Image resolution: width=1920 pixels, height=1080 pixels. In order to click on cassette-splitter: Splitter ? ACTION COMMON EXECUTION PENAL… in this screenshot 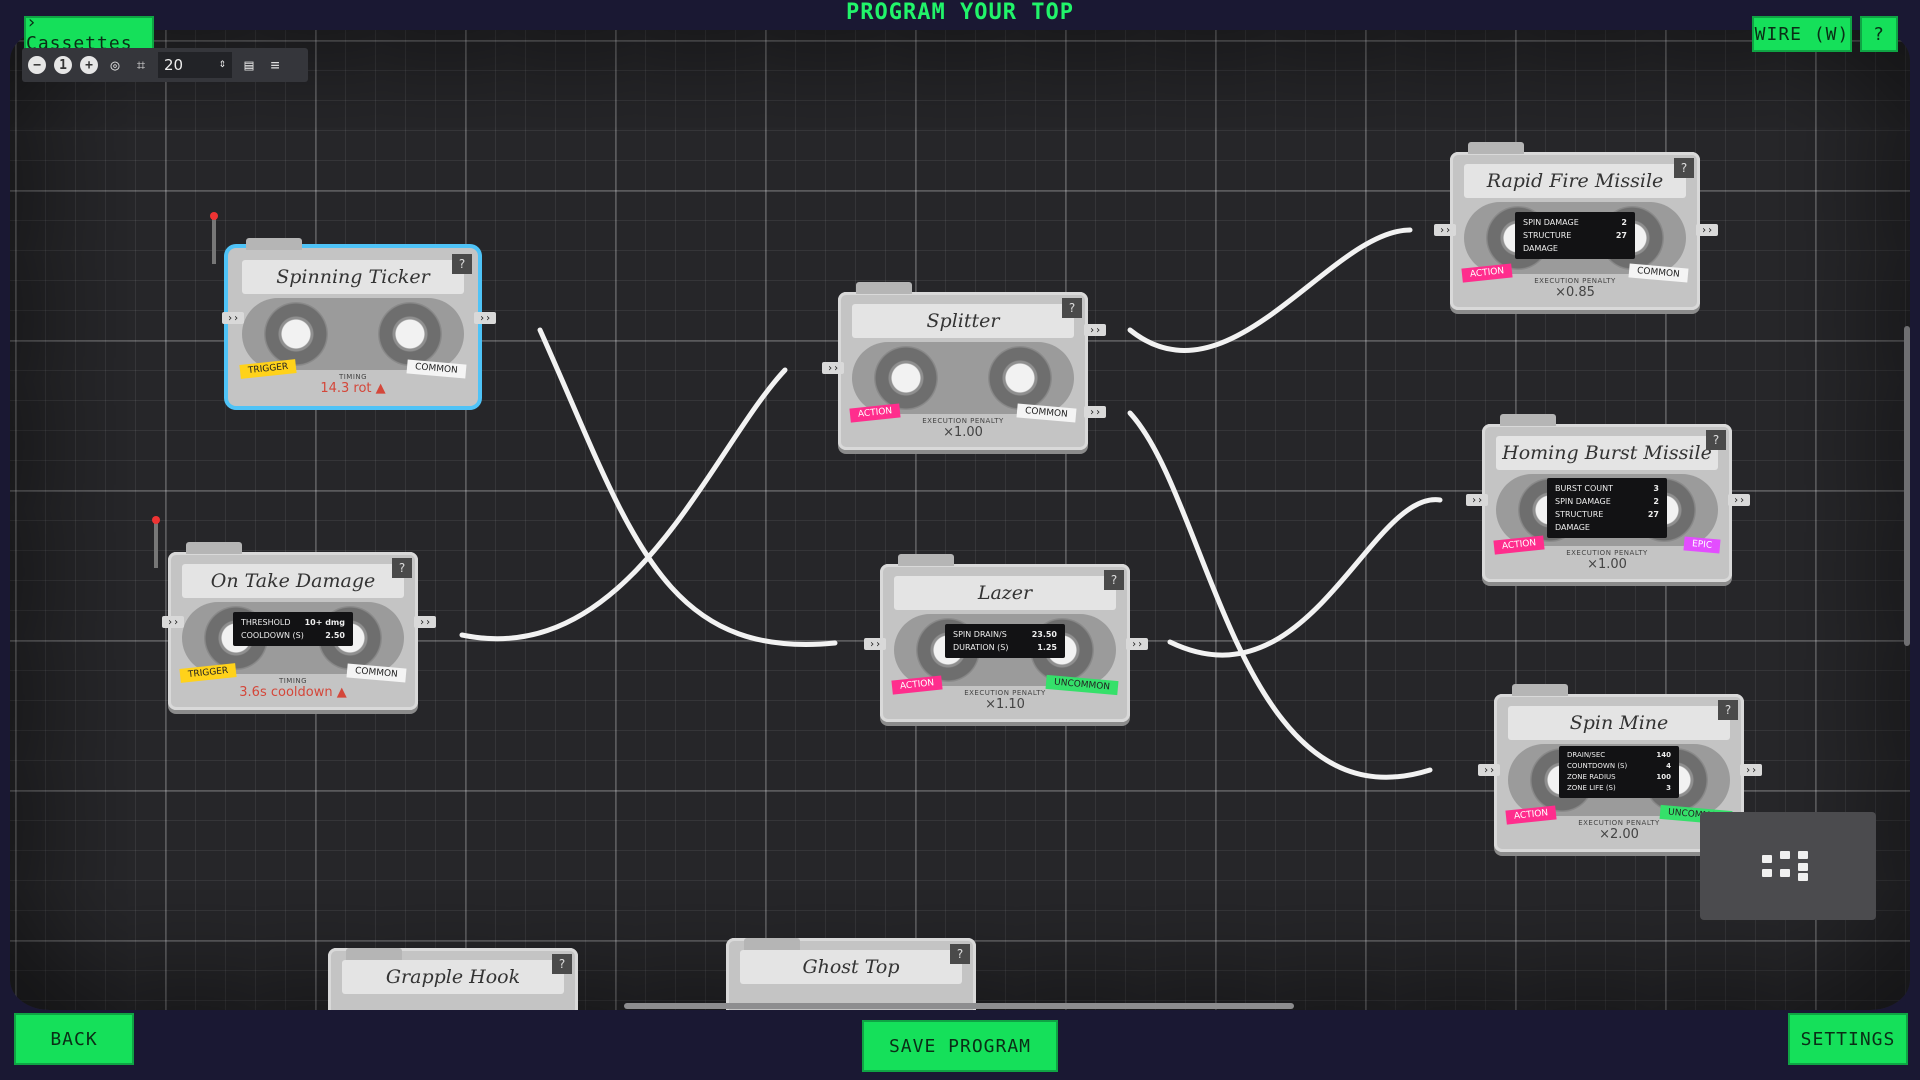, I will do `click(964, 366)`.